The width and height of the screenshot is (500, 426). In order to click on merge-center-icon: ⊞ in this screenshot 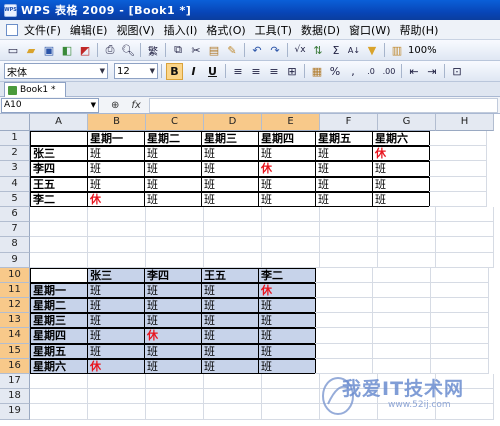, I will do `click(292, 71)`.